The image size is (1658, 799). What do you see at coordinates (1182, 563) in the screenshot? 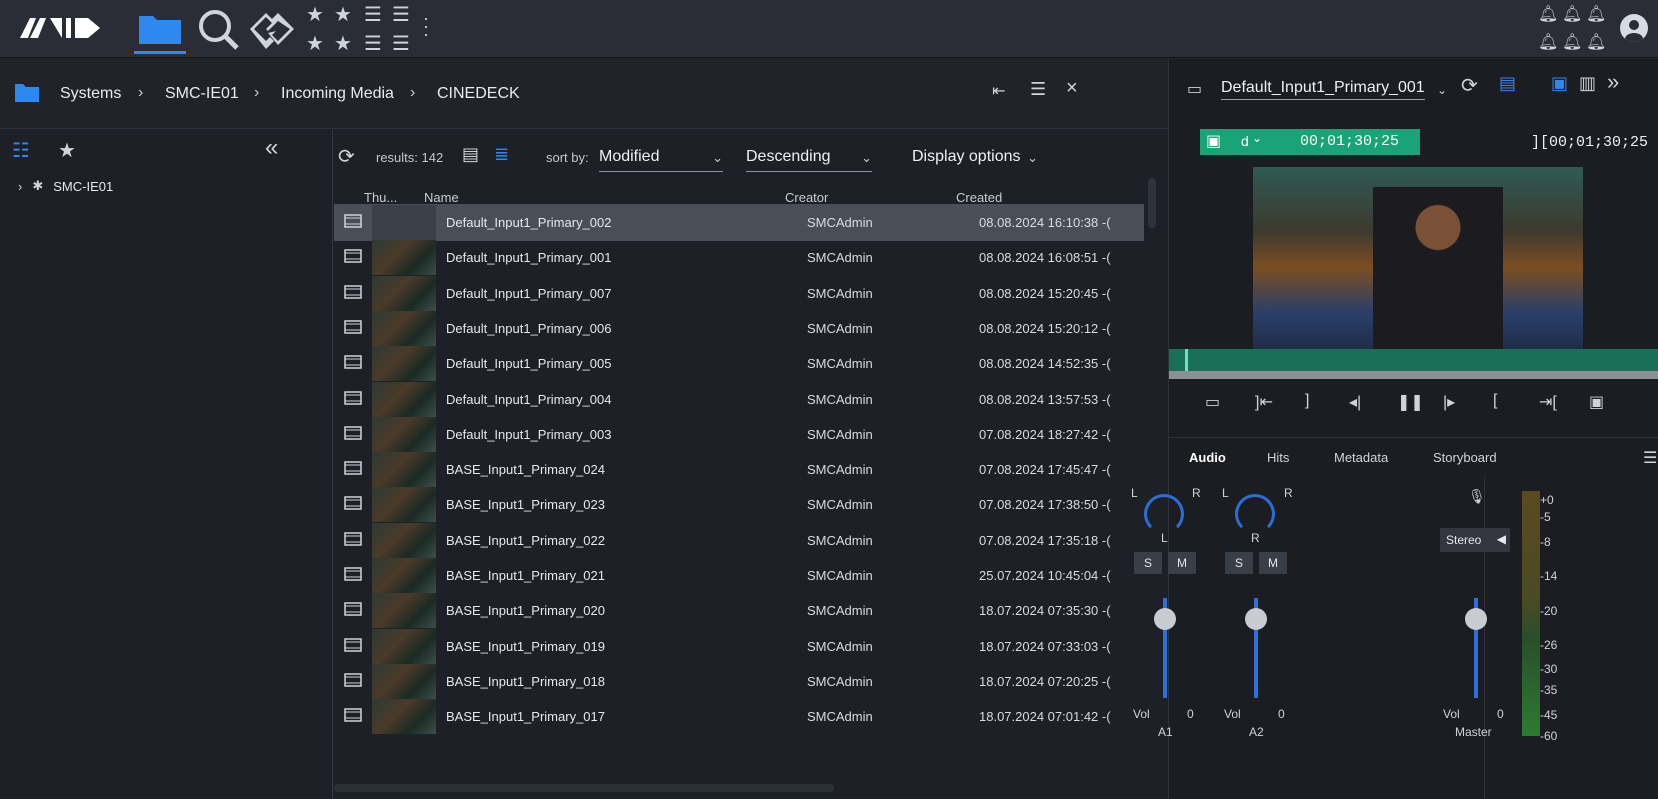
I see `a1-mute-button: M` at bounding box center [1182, 563].